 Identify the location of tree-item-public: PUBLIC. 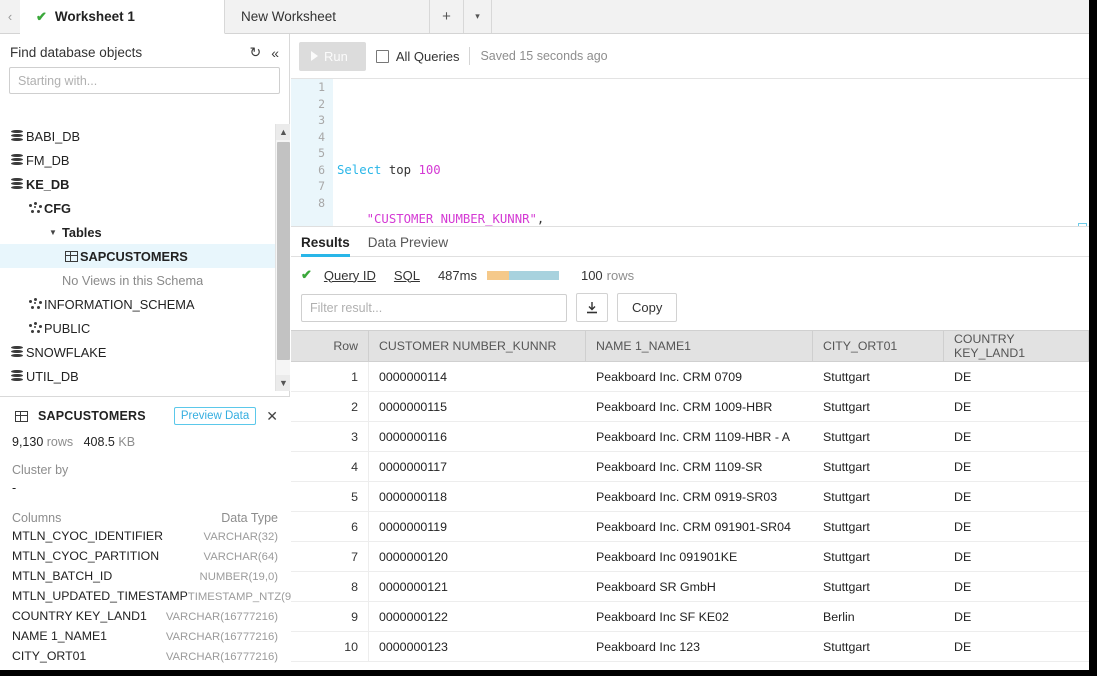
(145, 328).